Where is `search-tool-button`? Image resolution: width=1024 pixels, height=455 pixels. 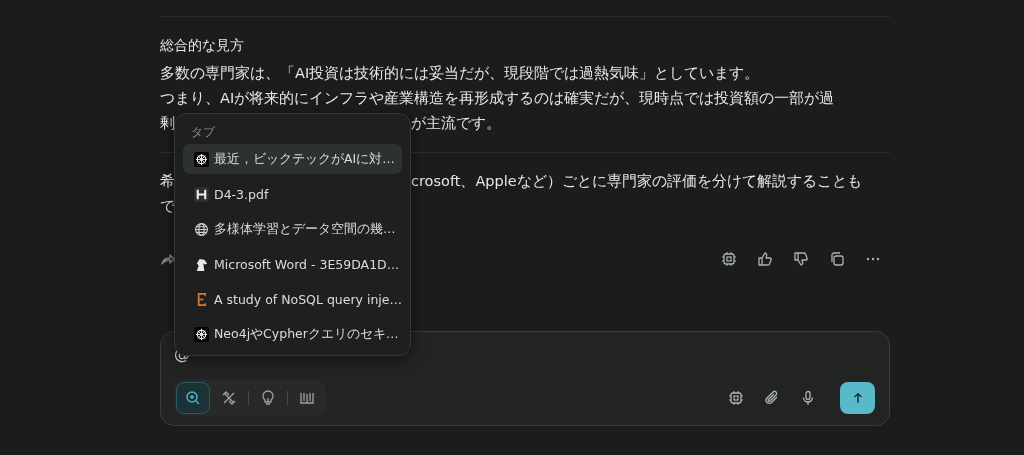
search-tool-button is located at coordinates (193, 398).